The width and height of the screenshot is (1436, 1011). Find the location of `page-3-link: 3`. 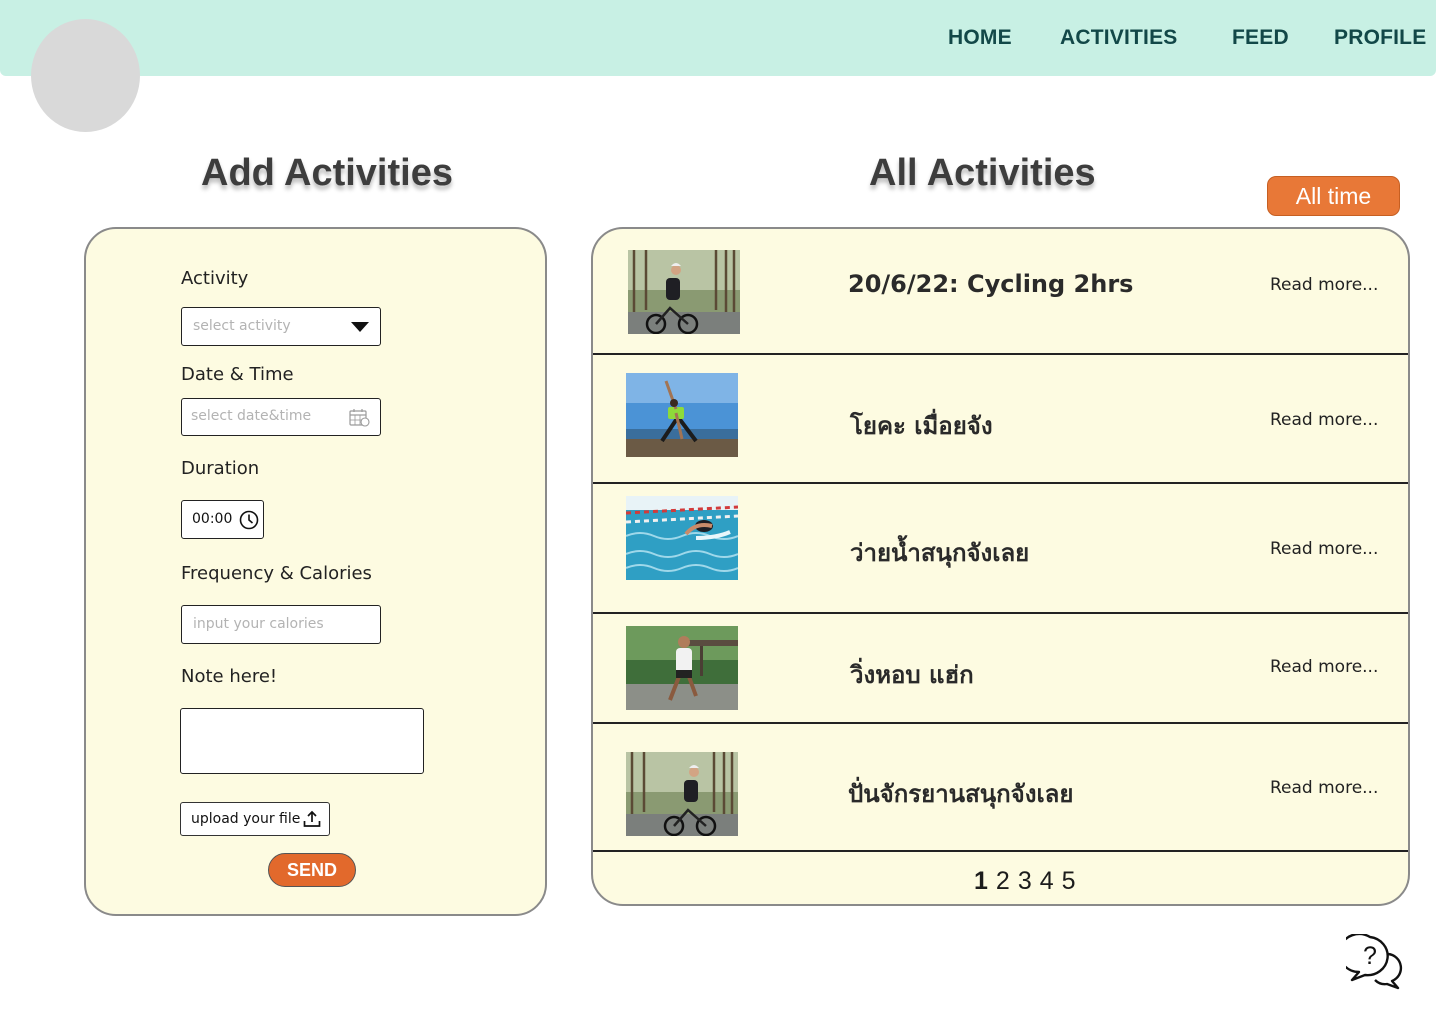

page-3-link: 3 is located at coordinates (1025, 881).